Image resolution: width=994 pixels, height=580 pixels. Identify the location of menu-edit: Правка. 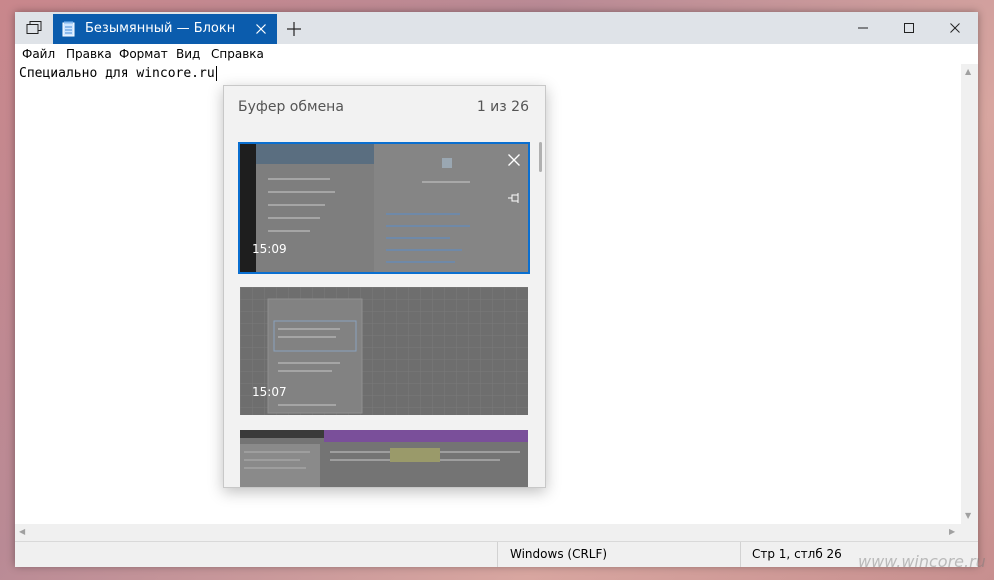
(89, 54).